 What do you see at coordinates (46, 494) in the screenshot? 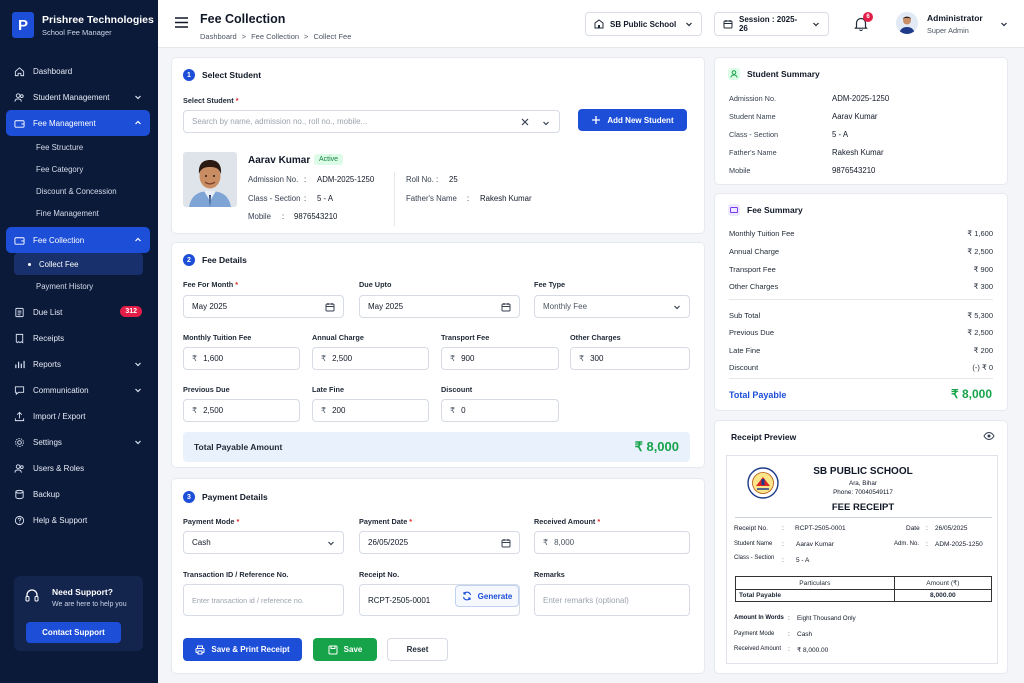
I see `sidebar-item-label: Backup` at bounding box center [46, 494].